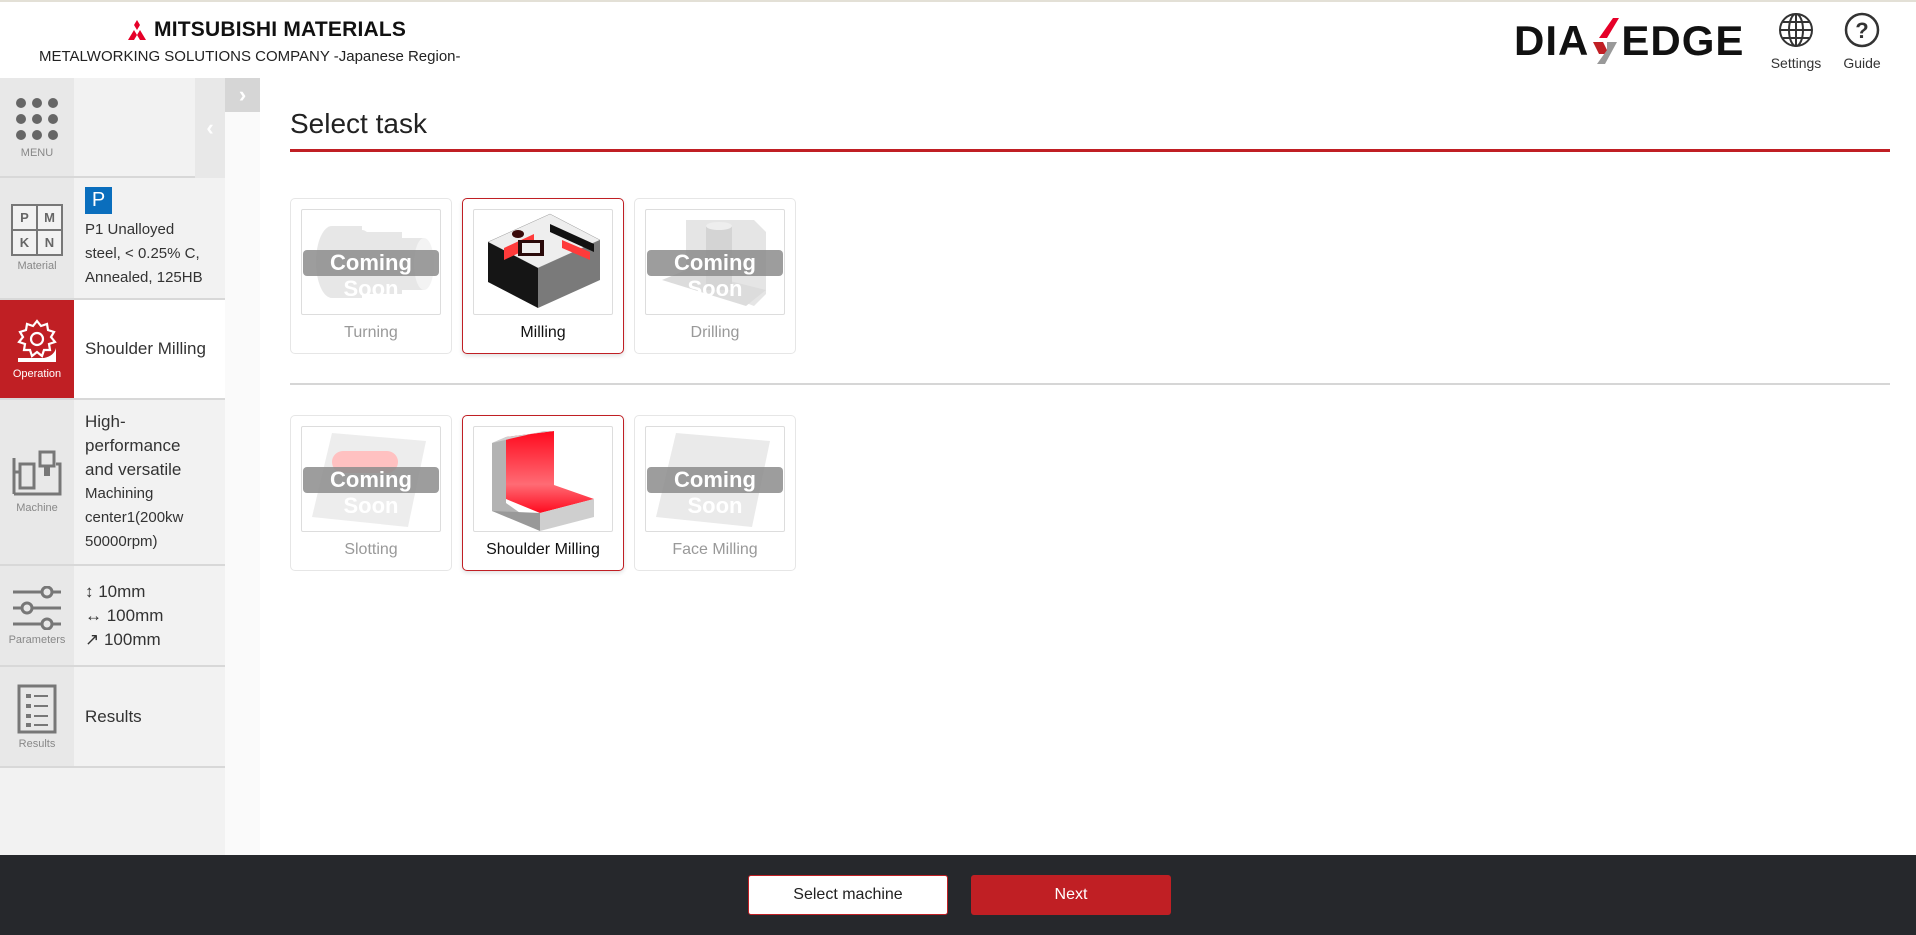 This screenshot has width=1916, height=935. I want to click on diaedge-logo: DIA EDGE, so click(1629, 41).